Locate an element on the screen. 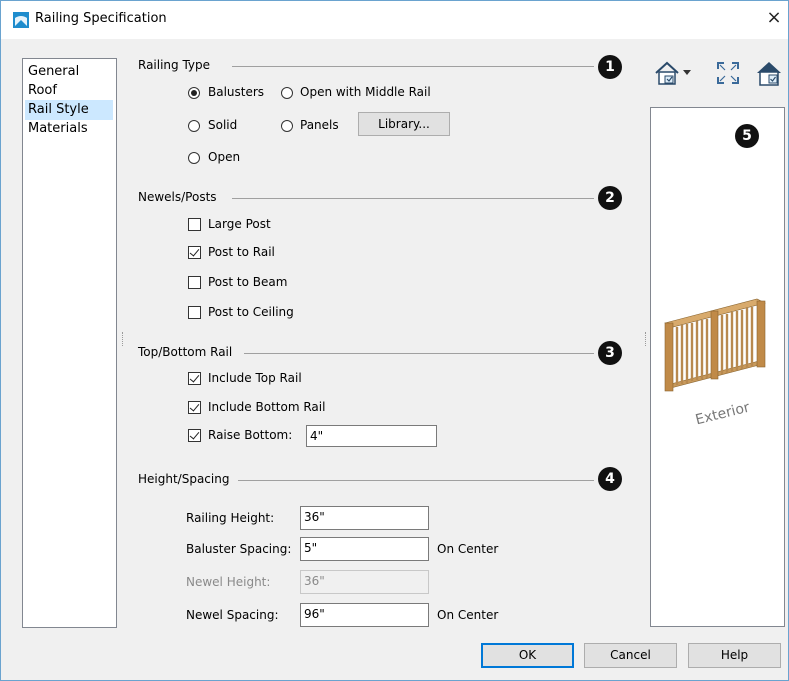 Image resolution: width=789 pixels, height=681 pixels. callout-badge-3: 3 is located at coordinates (610, 353).